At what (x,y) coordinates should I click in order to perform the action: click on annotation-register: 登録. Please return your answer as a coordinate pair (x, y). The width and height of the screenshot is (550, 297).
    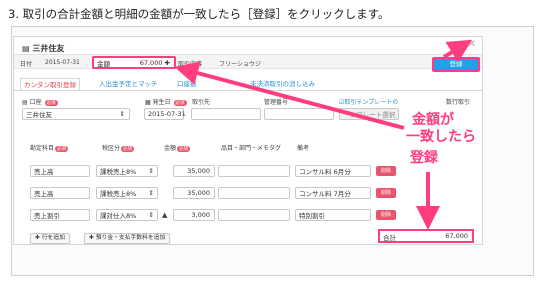
    Looking at the image, I should click on (424, 158).